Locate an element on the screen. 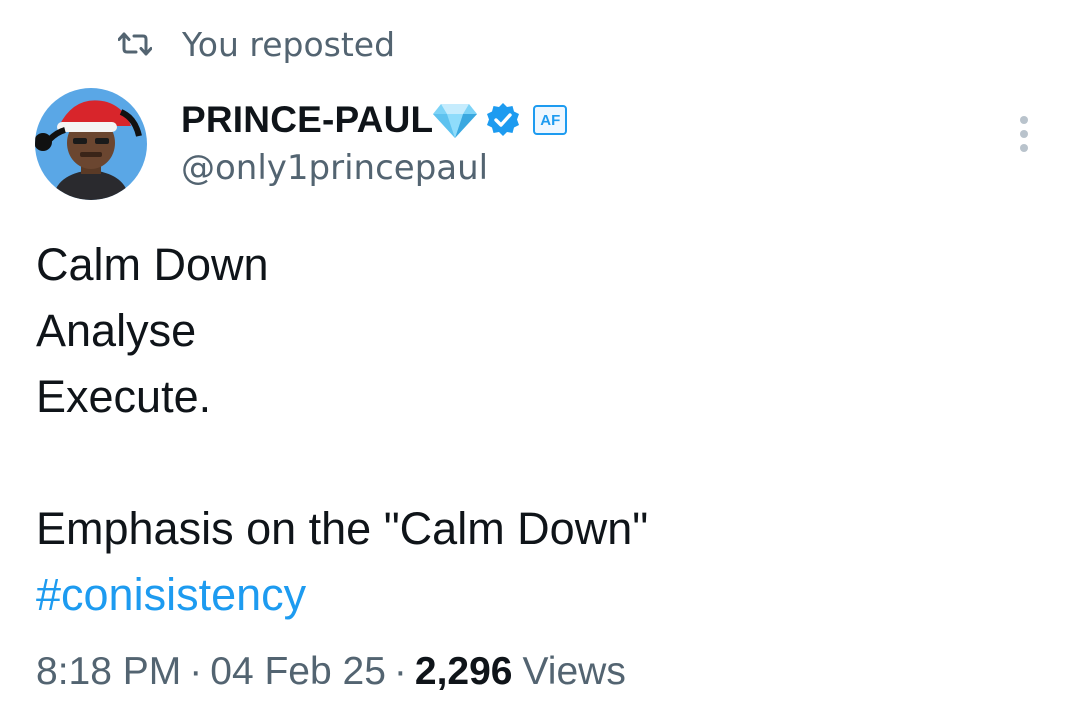 The height and width of the screenshot is (714, 1069). tweet-time: 8:18 PM is located at coordinates (108, 672).